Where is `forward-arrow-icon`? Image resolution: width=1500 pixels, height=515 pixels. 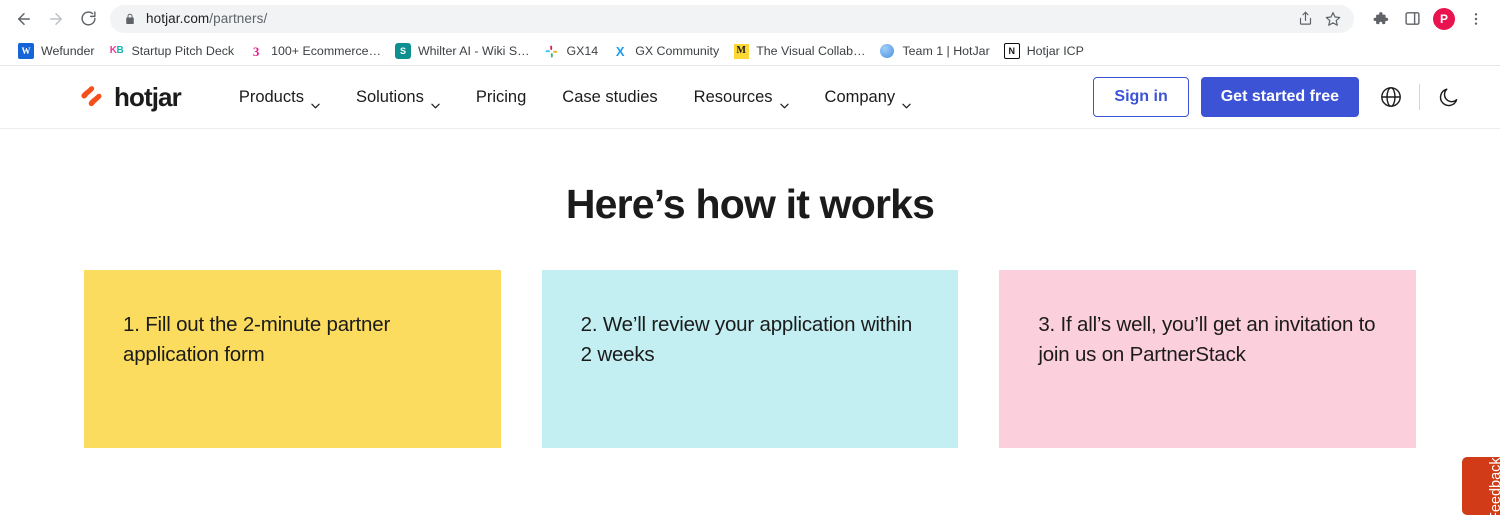
forward-arrow-icon is located at coordinates (56, 18).